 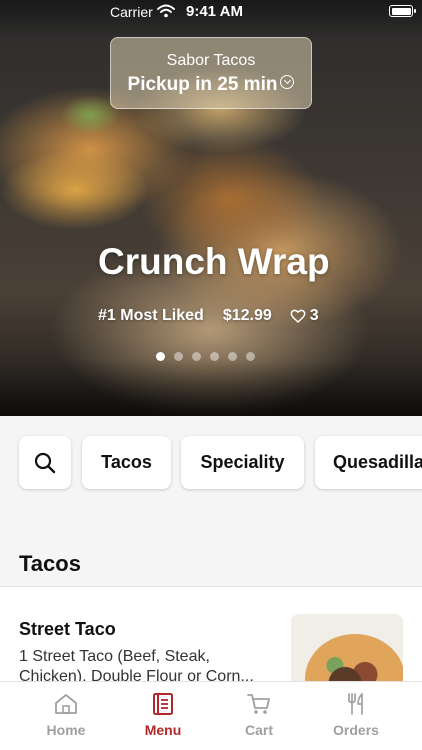 I want to click on tab-home-label: Home, so click(x=66, y=730).